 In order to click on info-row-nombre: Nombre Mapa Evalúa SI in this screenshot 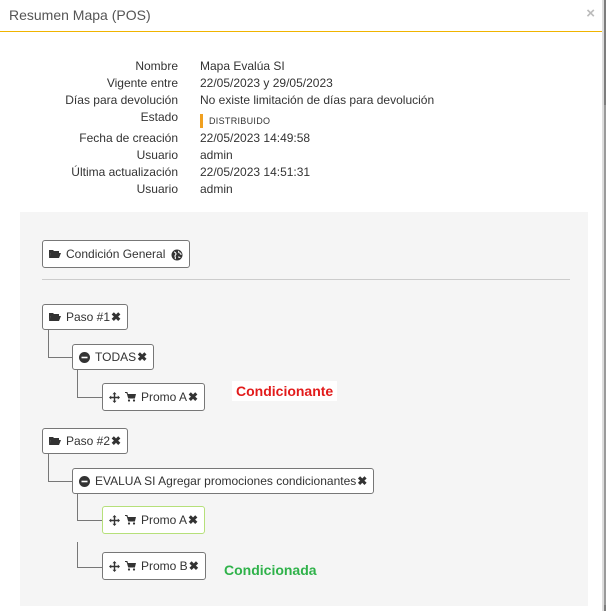, I will do `click(301, 67)`.